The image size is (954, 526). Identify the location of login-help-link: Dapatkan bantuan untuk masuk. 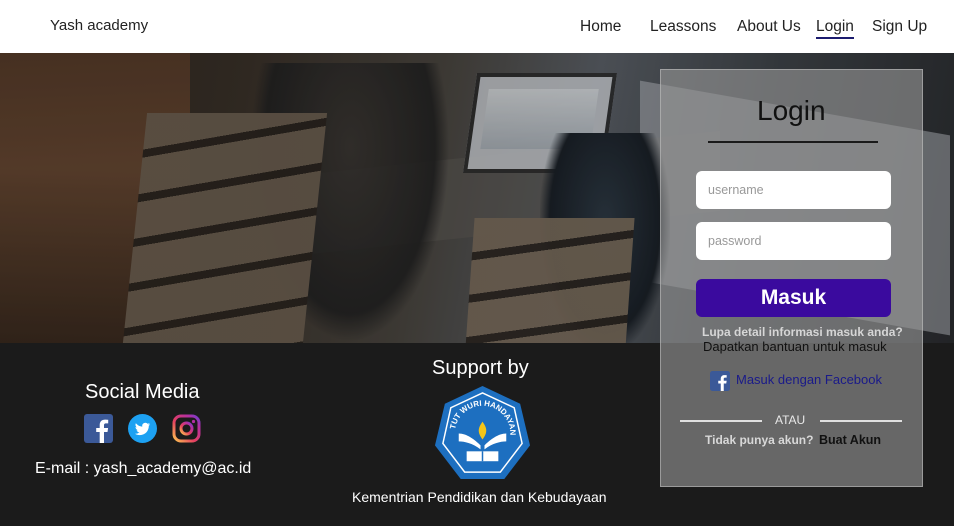
(795, 346).